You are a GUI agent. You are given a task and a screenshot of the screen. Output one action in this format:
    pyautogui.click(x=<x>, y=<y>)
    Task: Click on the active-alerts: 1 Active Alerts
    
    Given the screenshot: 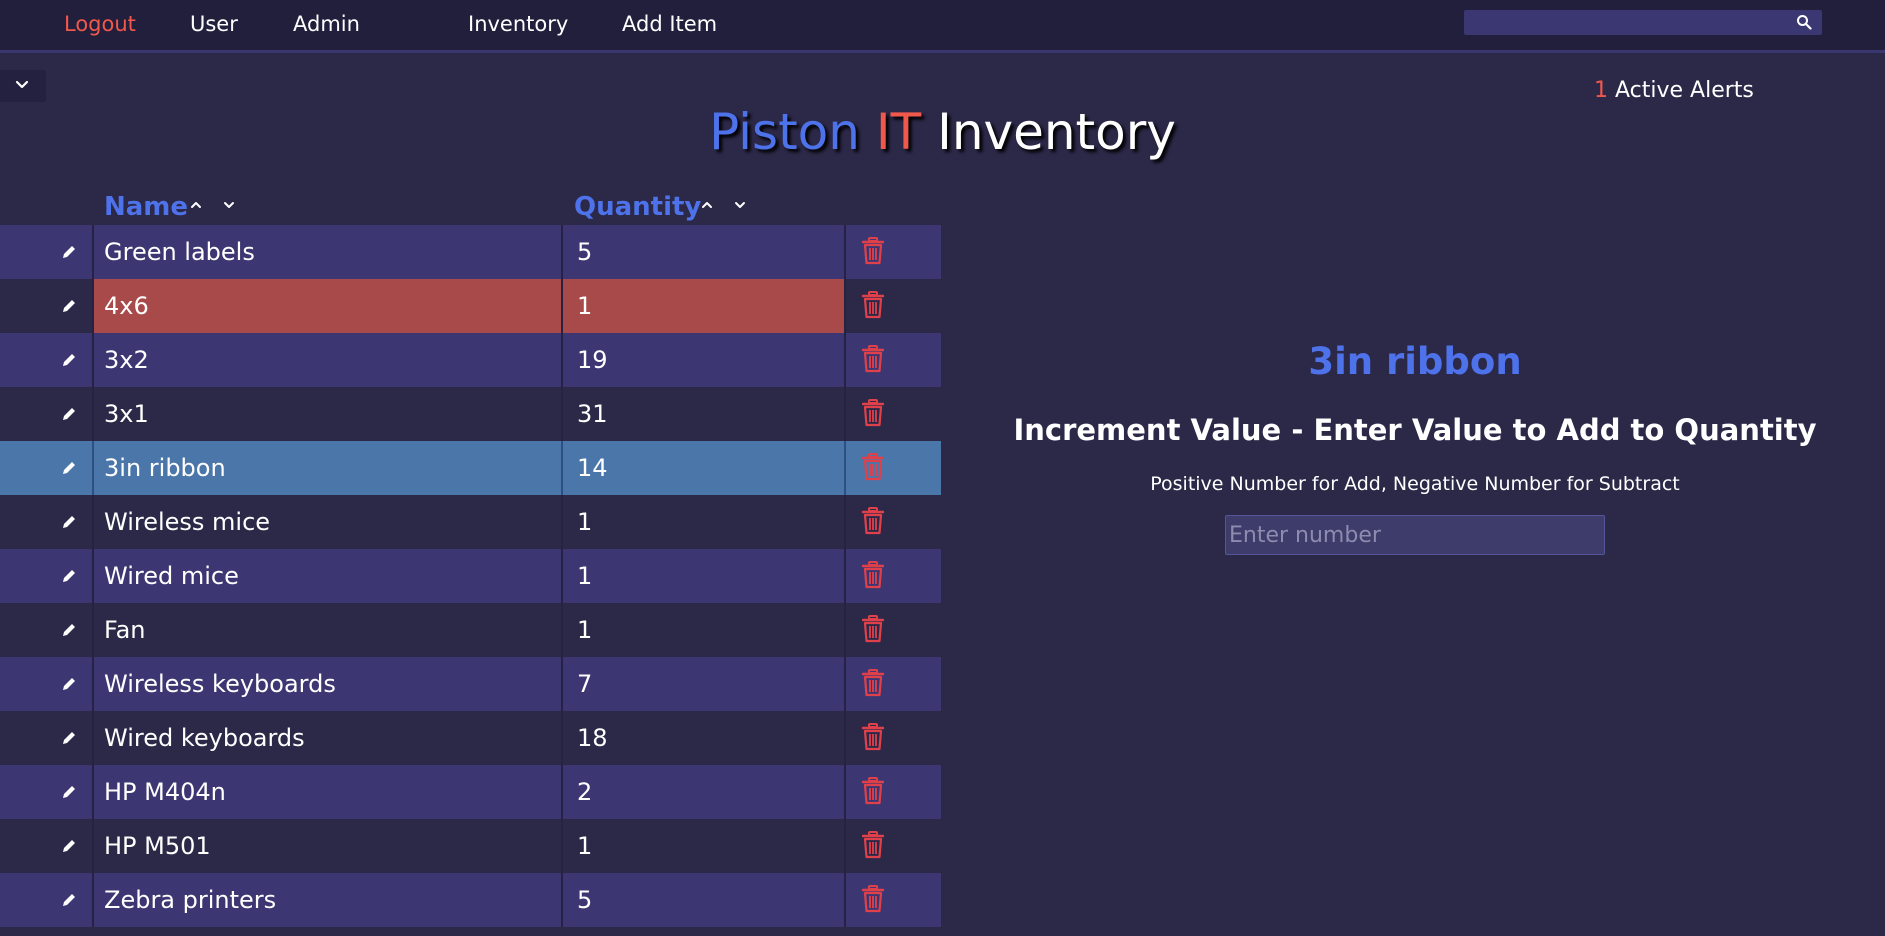 What is the action you would take?
    pyautogui.click(x=1674, y=90)
    